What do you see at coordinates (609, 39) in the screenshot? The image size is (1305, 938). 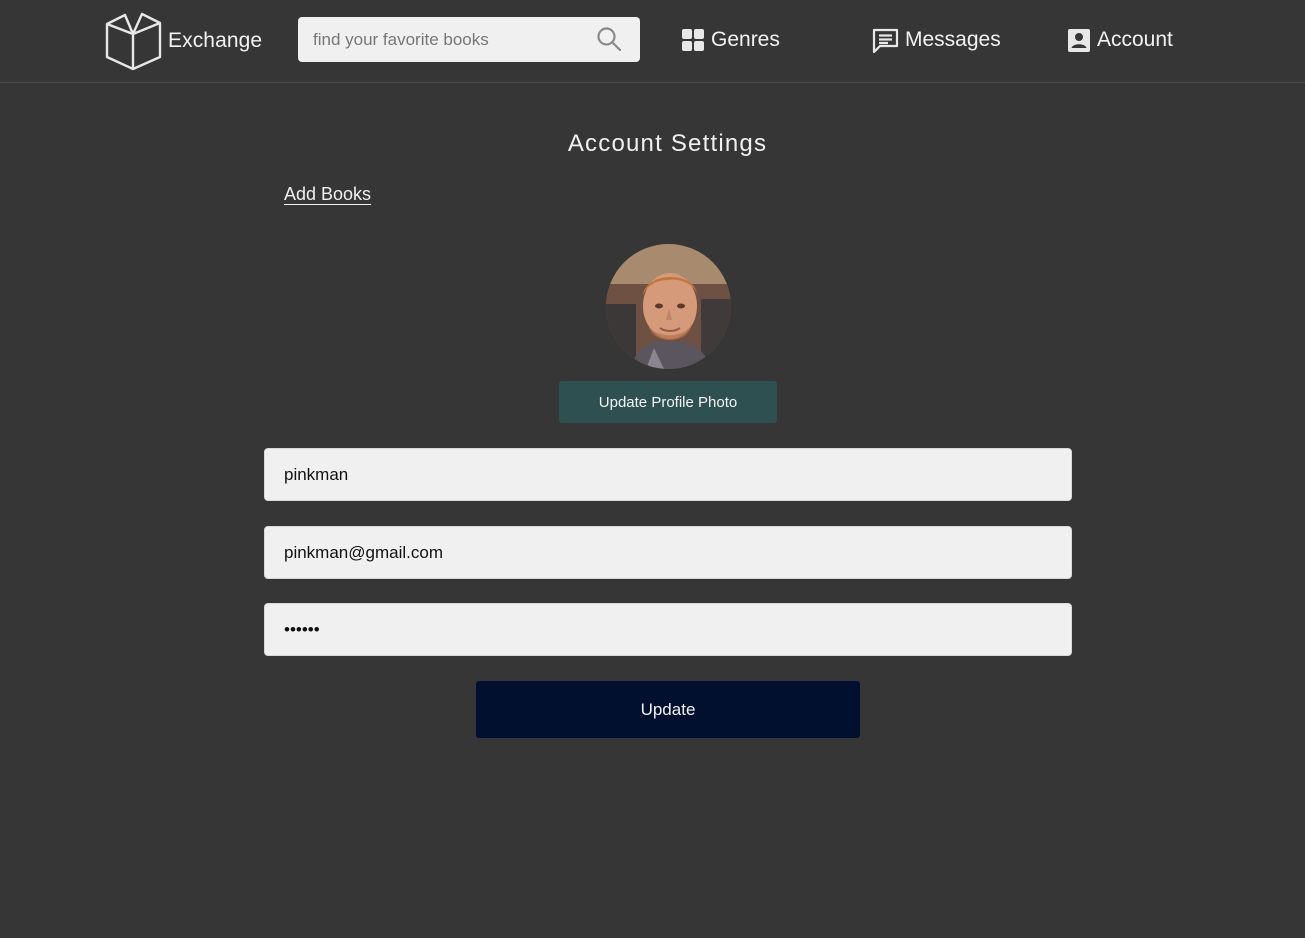 I see `search-icon` at bounding box center [609, 39].